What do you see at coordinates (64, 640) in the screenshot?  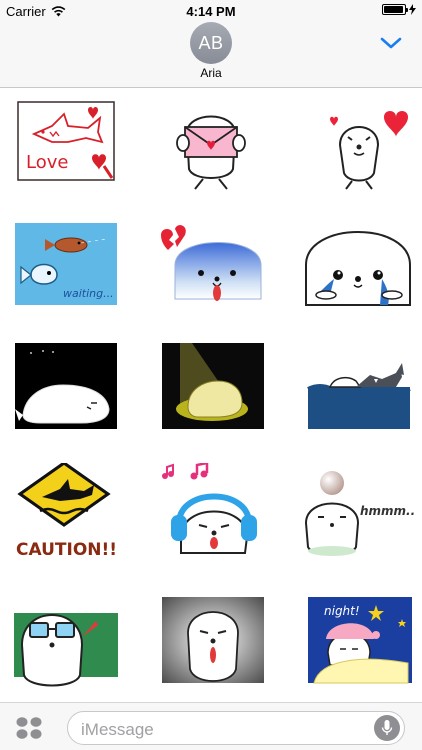 I see `sticker-seal-sunglasses` at bounding box center [64, 640].